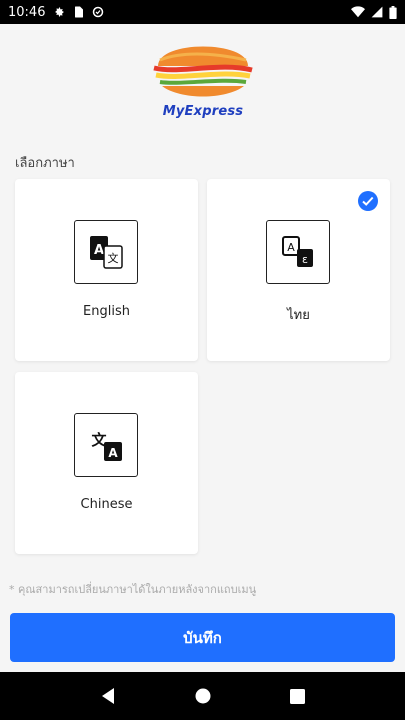 The height and width of the screenshot is (720, 405). I want to click on brand-name: MyExpress, so click(203, 111).